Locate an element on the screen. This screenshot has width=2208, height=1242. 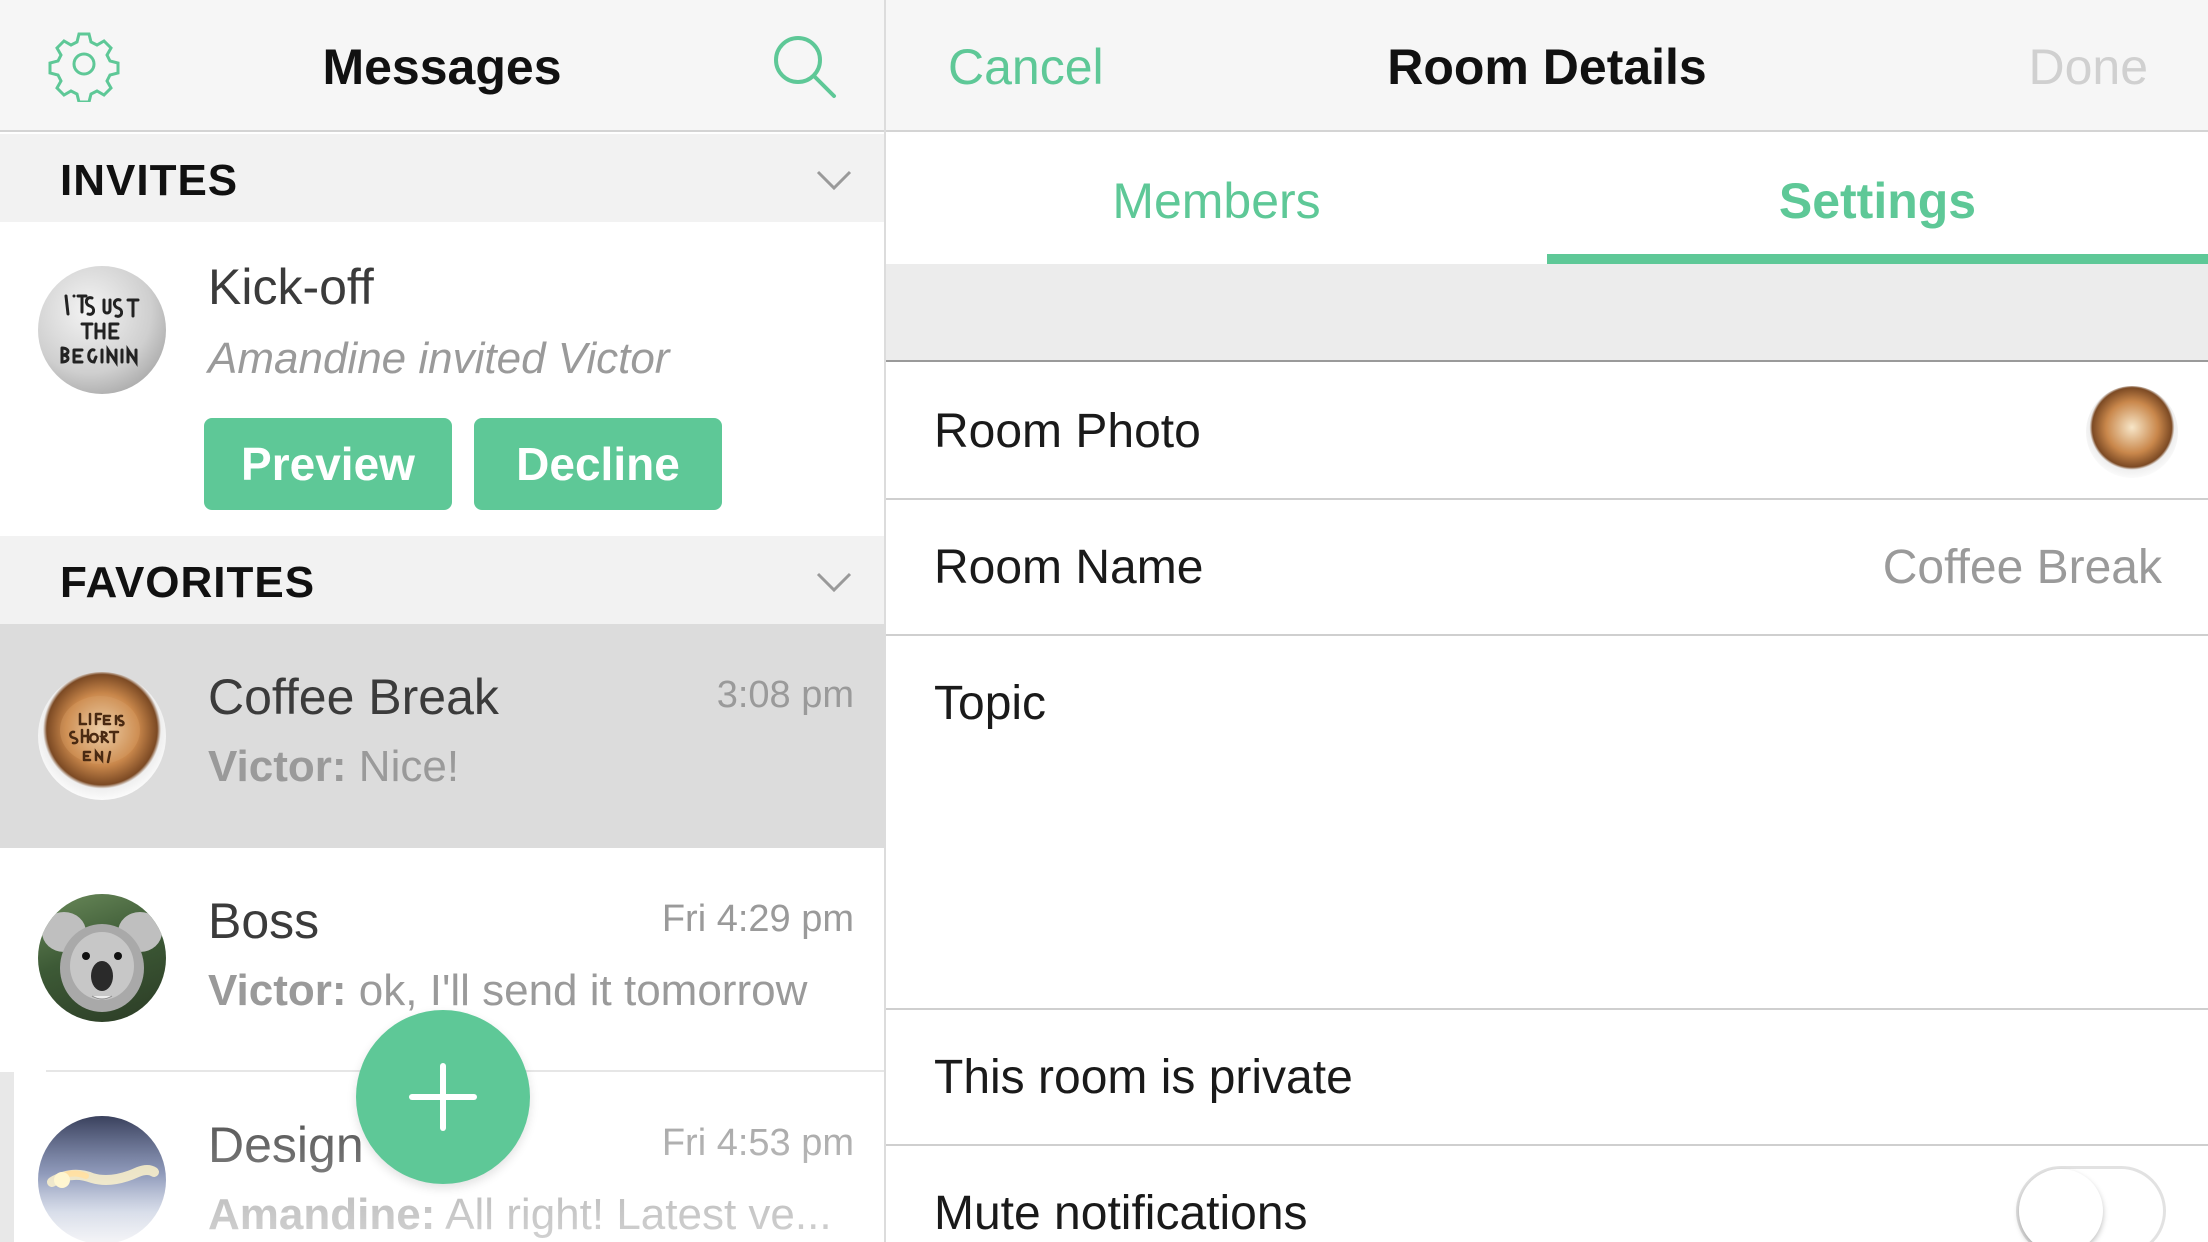
section-spacer is located at coordinates (1547, 313).